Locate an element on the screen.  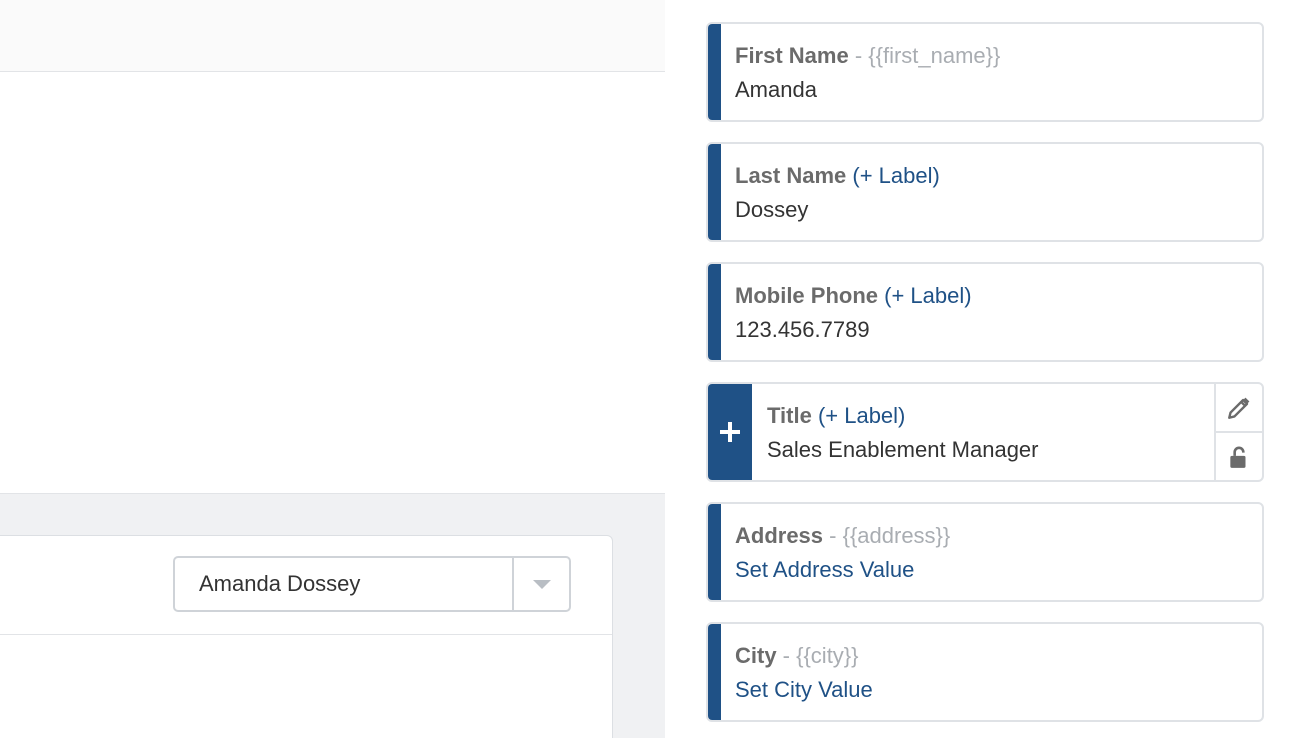
field-label: Mobile Phone is located at coordinates (806, 295).